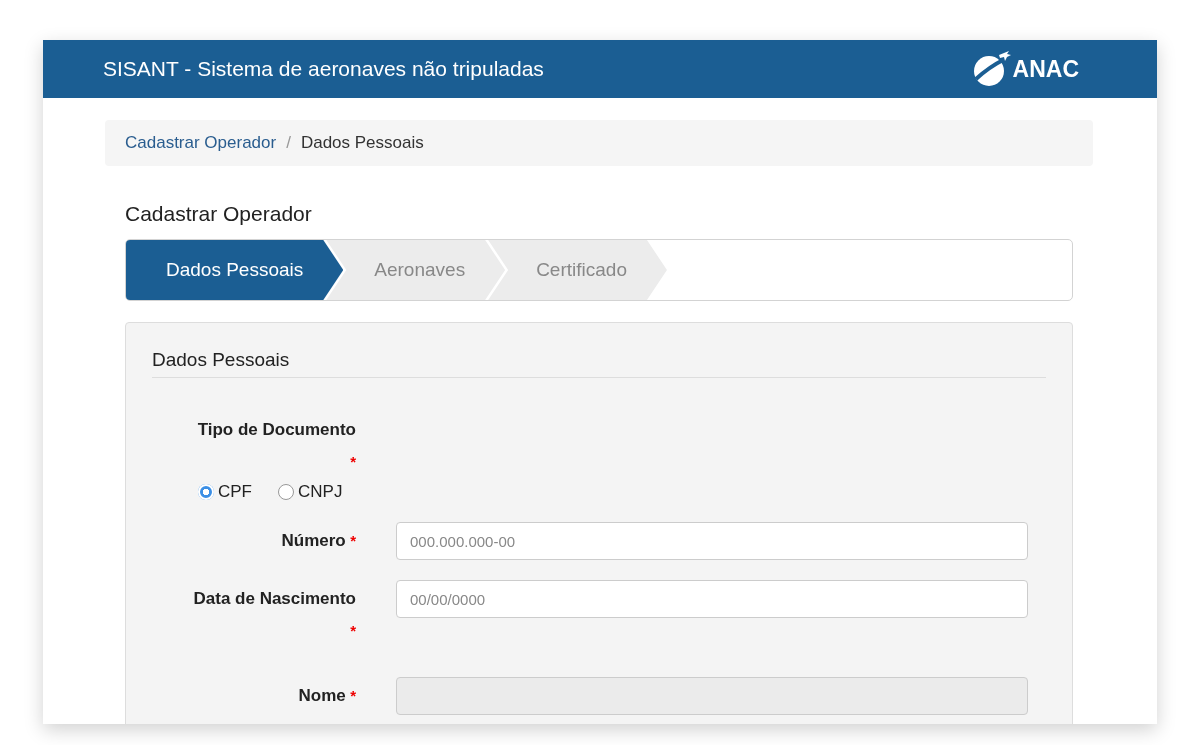 The width and height of the screenshot is (1200, 745). I want to click on breadcrumb-link: Cadastrar Operador, so click(201, 143).